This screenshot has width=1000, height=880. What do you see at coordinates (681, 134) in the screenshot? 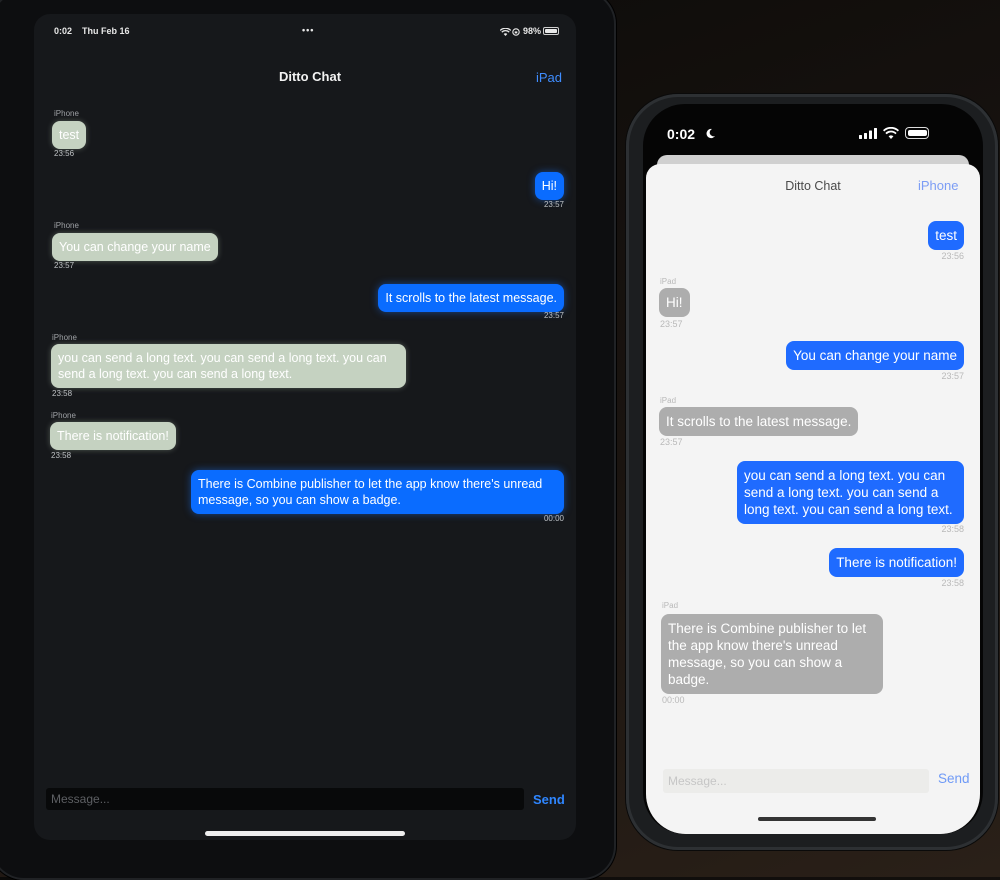
I see `iphone-status-time: 0:02` at bounding box center [681, 134].